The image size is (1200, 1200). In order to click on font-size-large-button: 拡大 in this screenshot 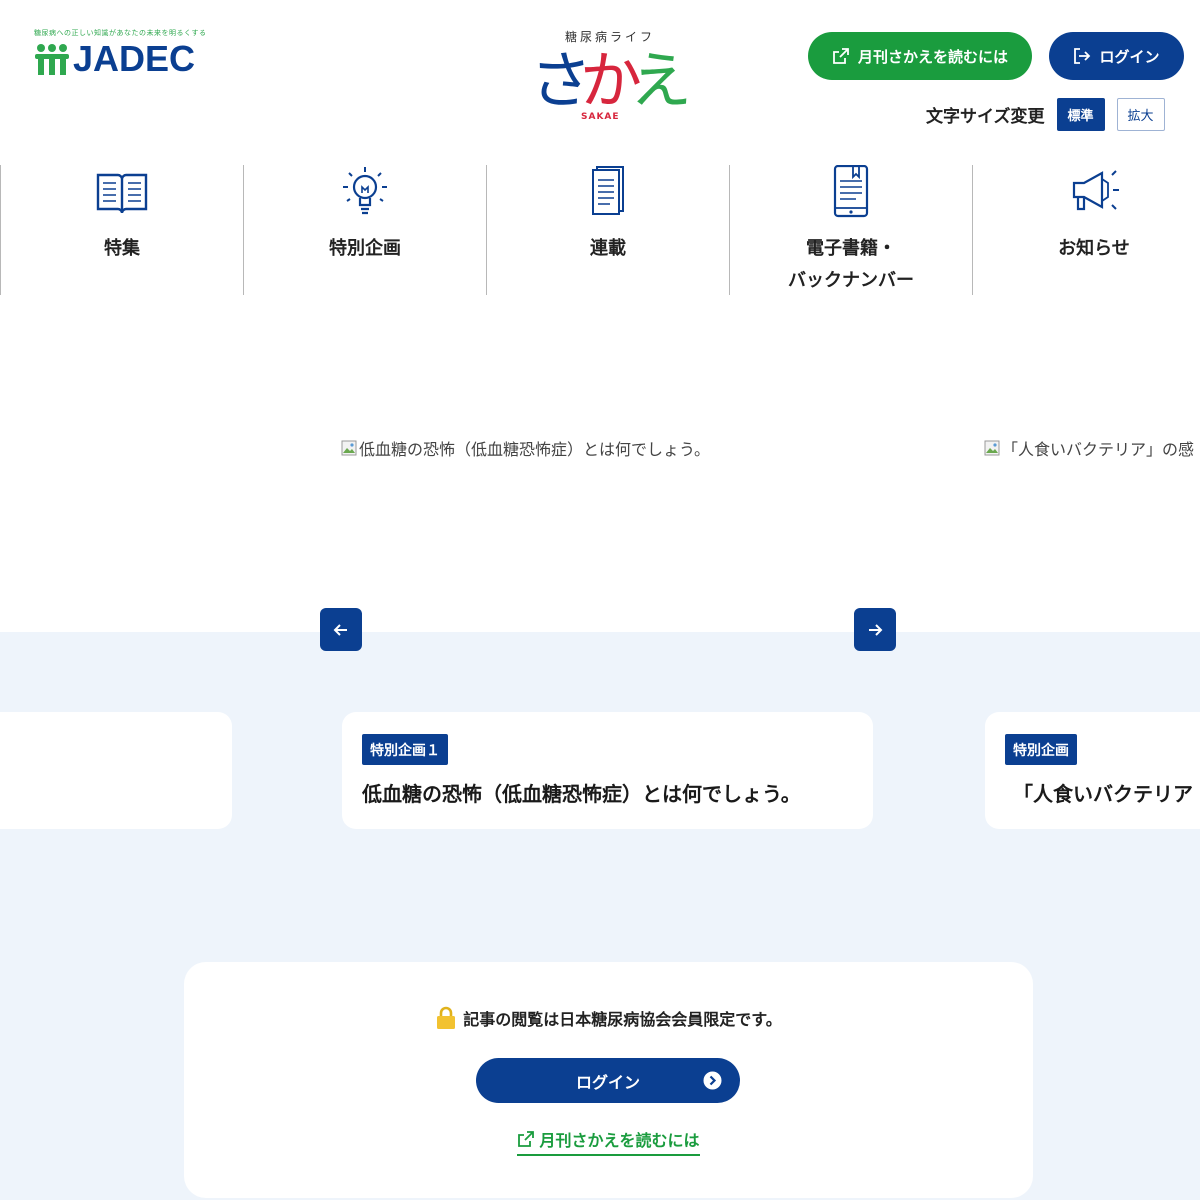, I will do `click(1140, 114)`.